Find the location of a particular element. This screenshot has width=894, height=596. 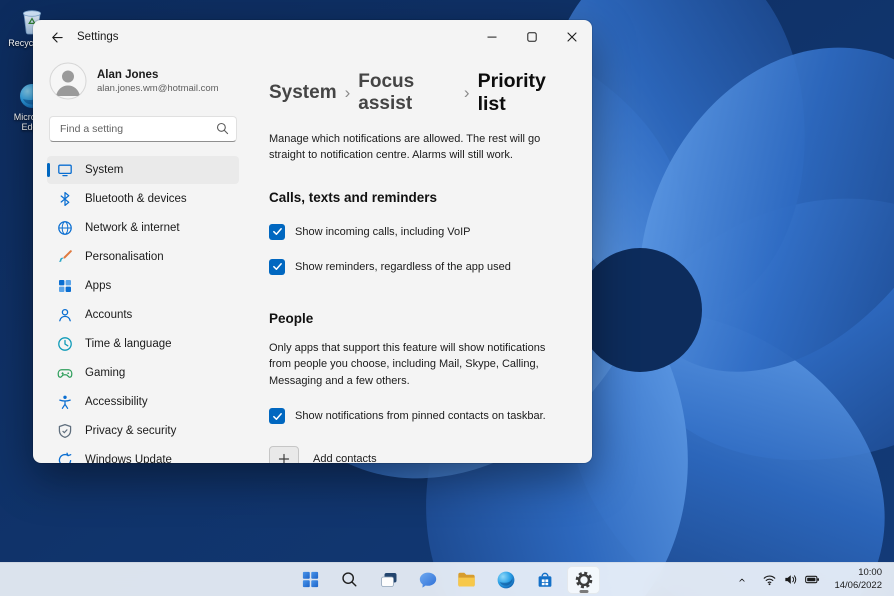

sidebar-item-privacy-security: Privacy & security is located at coordinates (143, 431).